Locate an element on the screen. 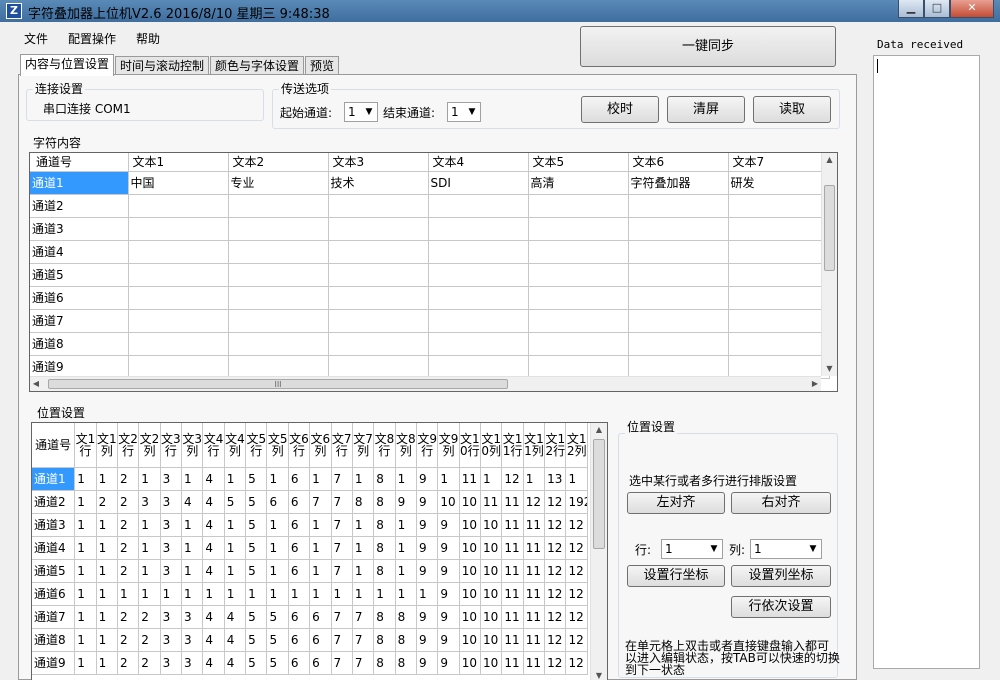 This screenshot has height=680, width=1000. row-sequence-button: 行依次设置 is located at coordinates (781, 607).